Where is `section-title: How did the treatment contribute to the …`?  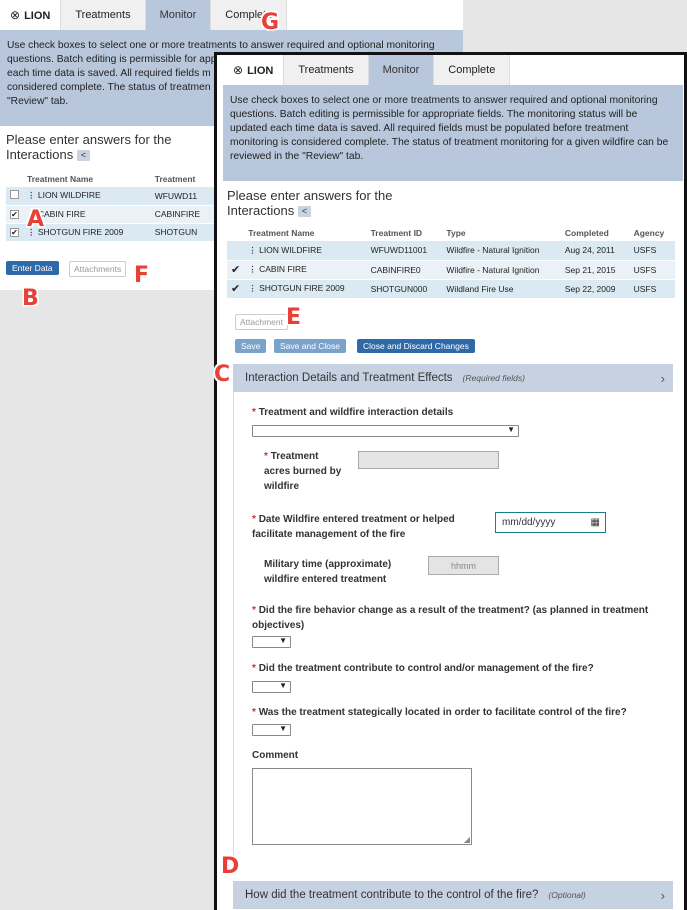
section-title: How did the treatment contribute to the … is located at coordinates (392, 895).